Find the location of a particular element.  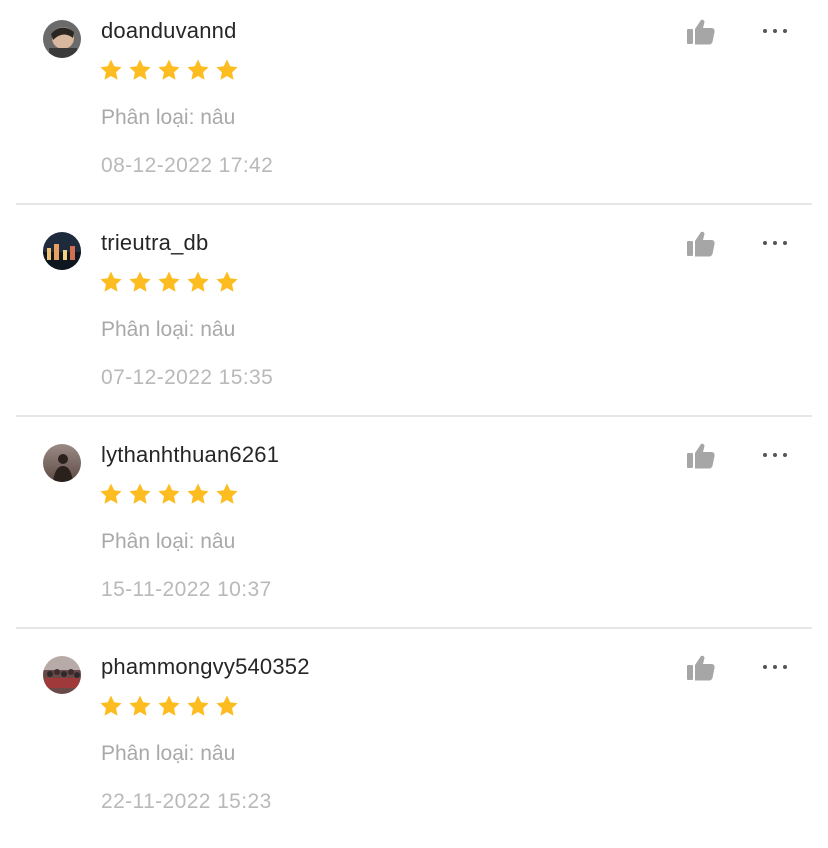

review-date: 08-12-2022 17:42 is located at coordinates (187, 165).